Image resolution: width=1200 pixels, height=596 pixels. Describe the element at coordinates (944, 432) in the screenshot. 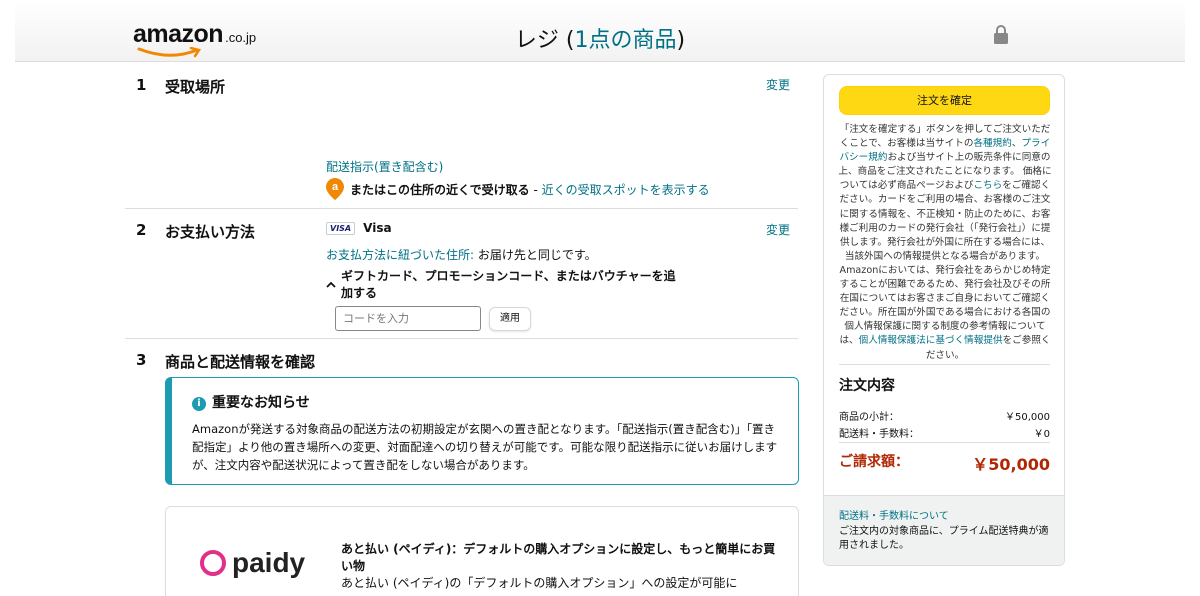

I see `shipping-row: 配送料・手数料： ￥0` at that location.